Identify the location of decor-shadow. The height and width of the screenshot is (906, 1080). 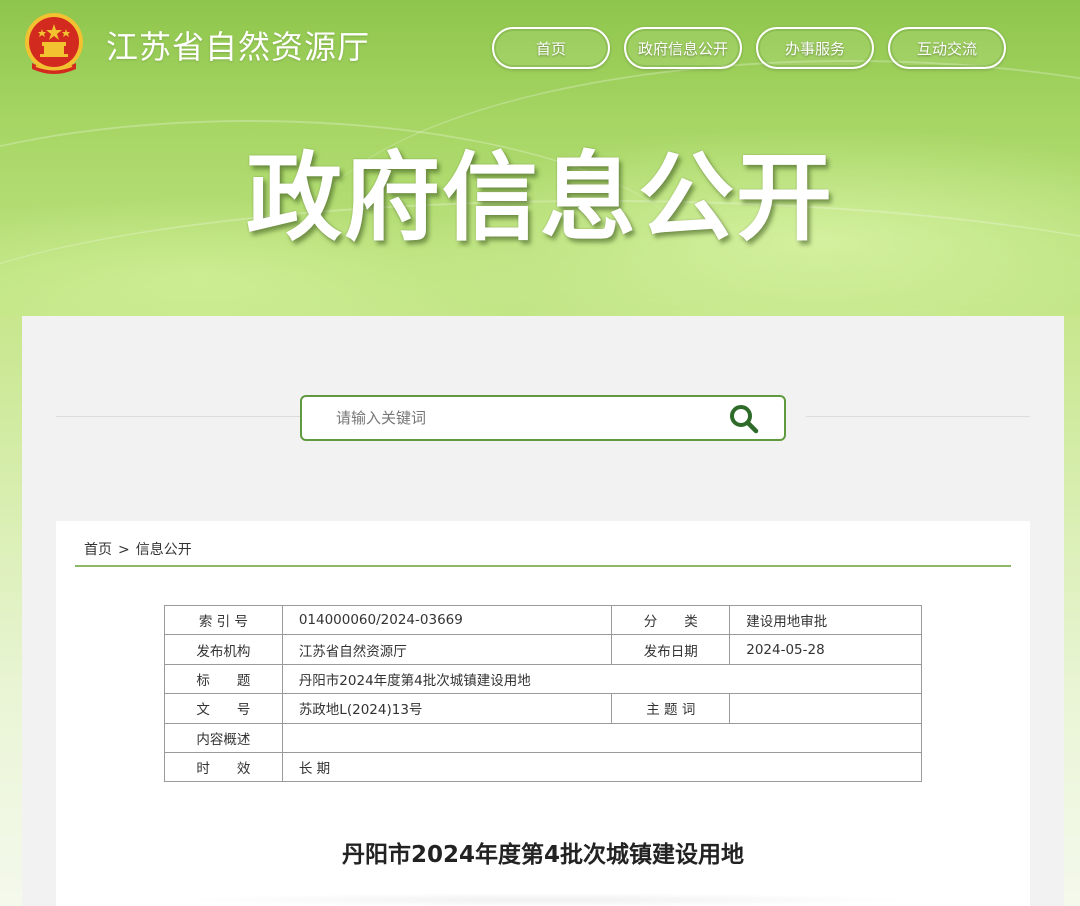
(546, 899).